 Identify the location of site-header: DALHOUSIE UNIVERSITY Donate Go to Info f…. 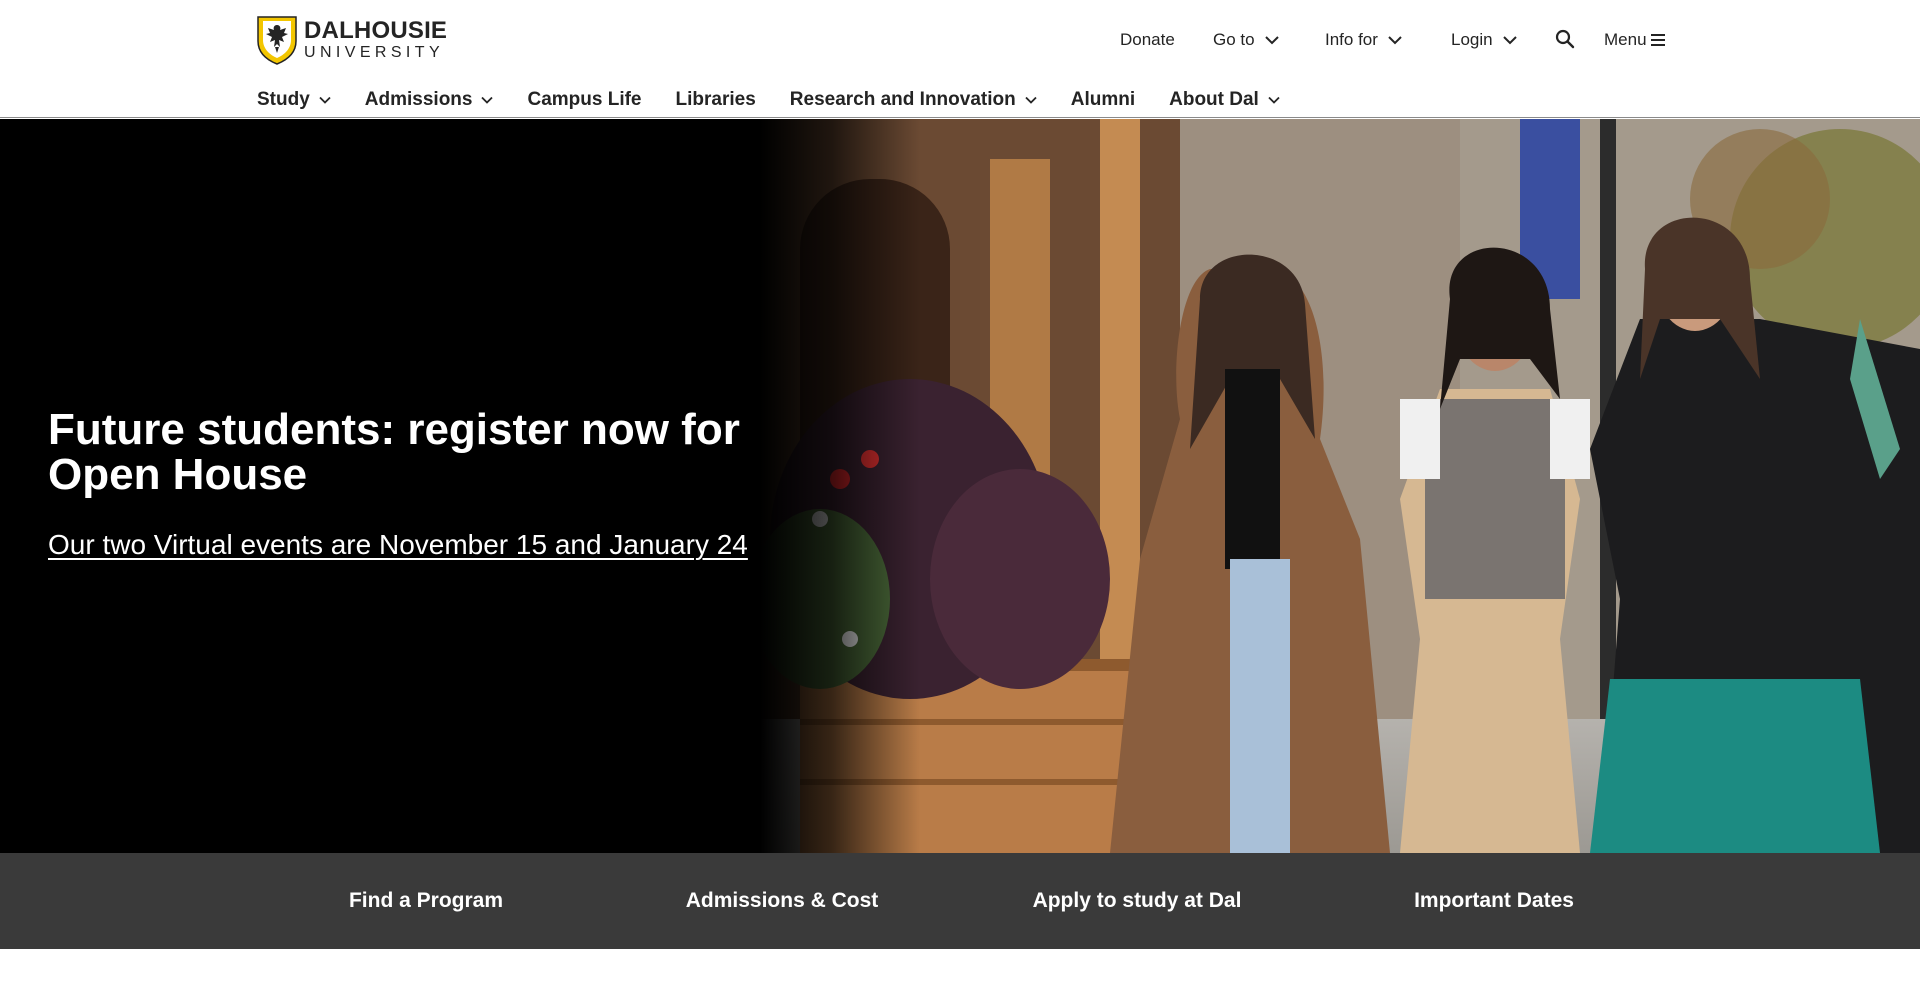
(960, 59).